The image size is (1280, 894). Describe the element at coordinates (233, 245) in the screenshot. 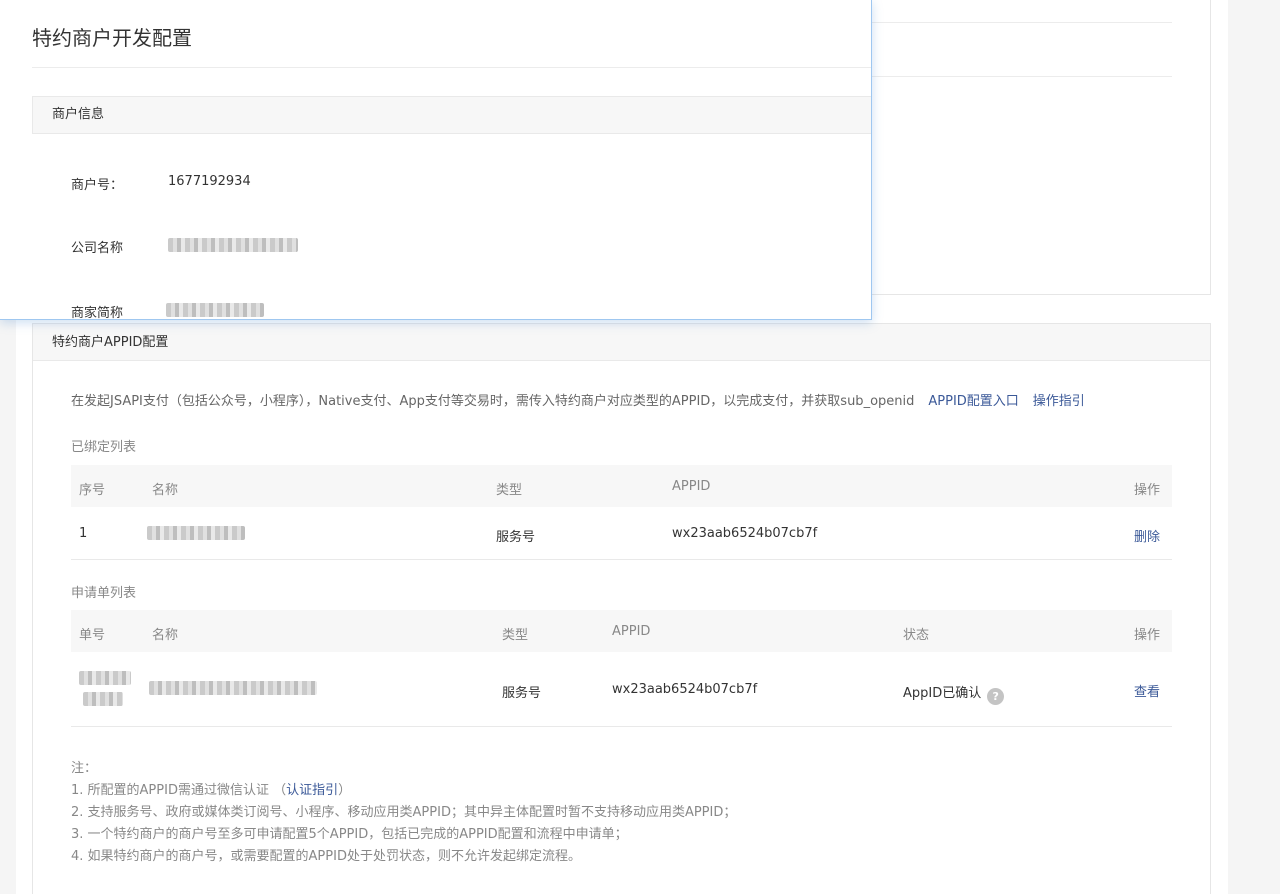

I see `redacted-company-name` at that location.